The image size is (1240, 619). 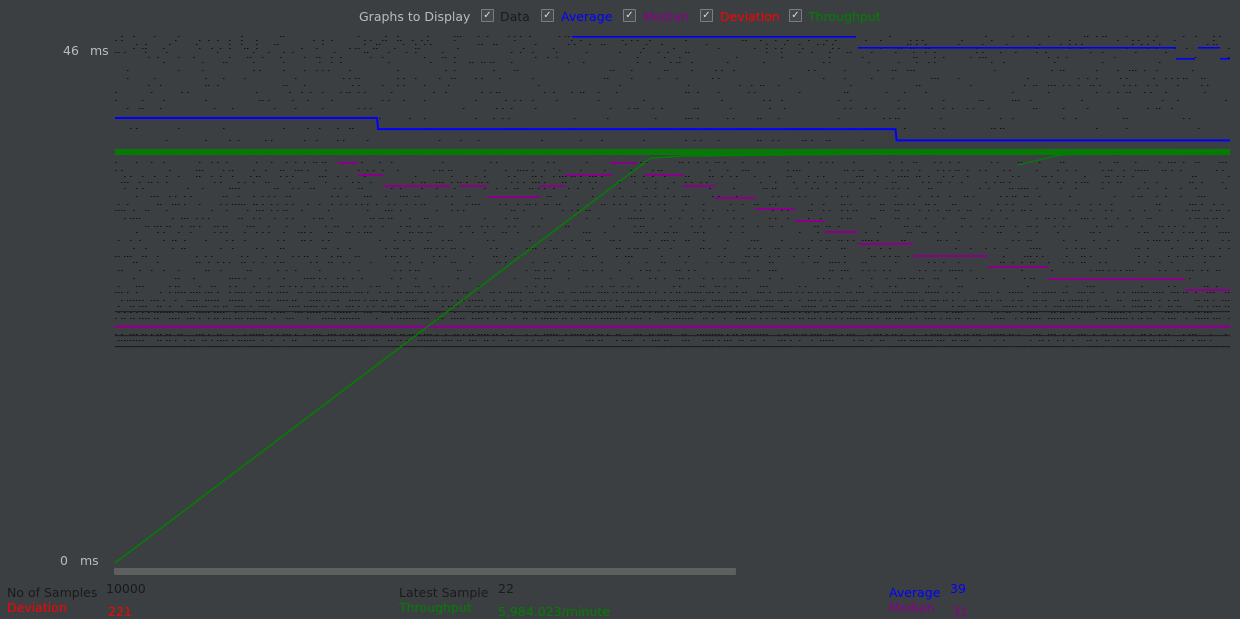 What do you see at coordinates (554, 611) in the screenshot?
I see `throughput-value: 5,984.023/minute` at bounding box center [554, 611].